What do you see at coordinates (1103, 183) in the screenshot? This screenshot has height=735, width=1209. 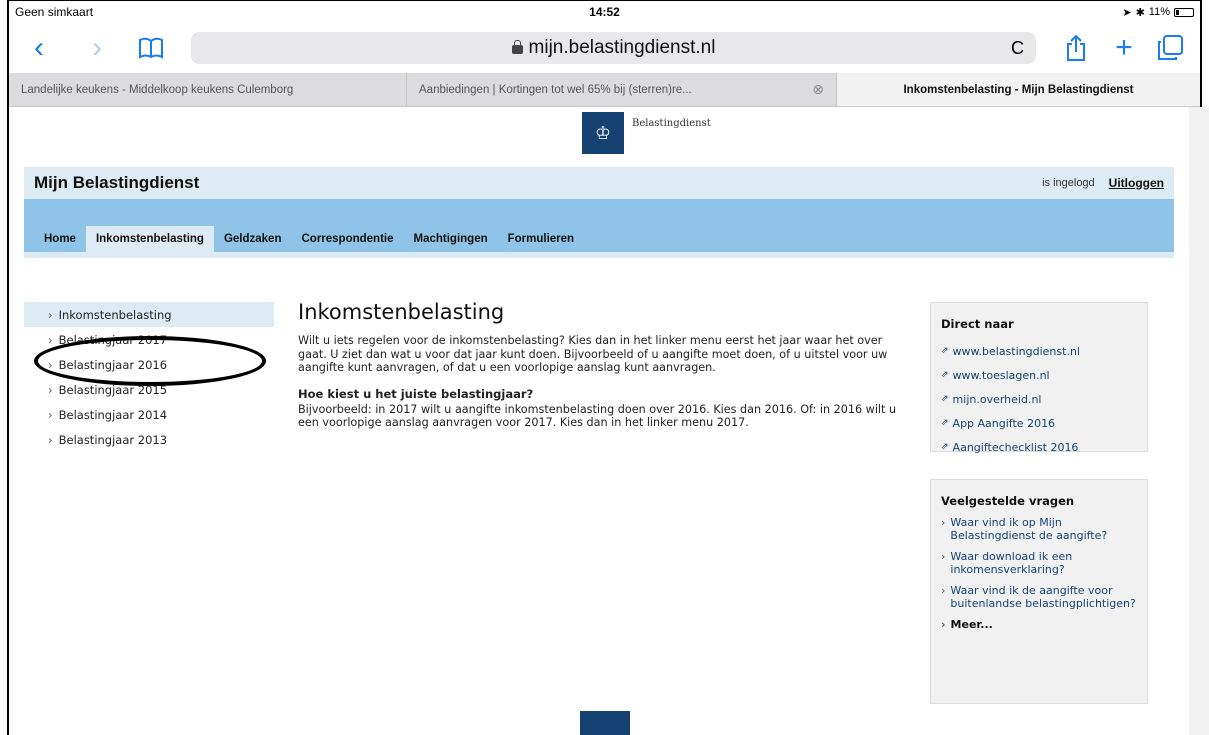 I see `user-status: is ingelogd Uitloggen` at bounding box center [1103, 183].